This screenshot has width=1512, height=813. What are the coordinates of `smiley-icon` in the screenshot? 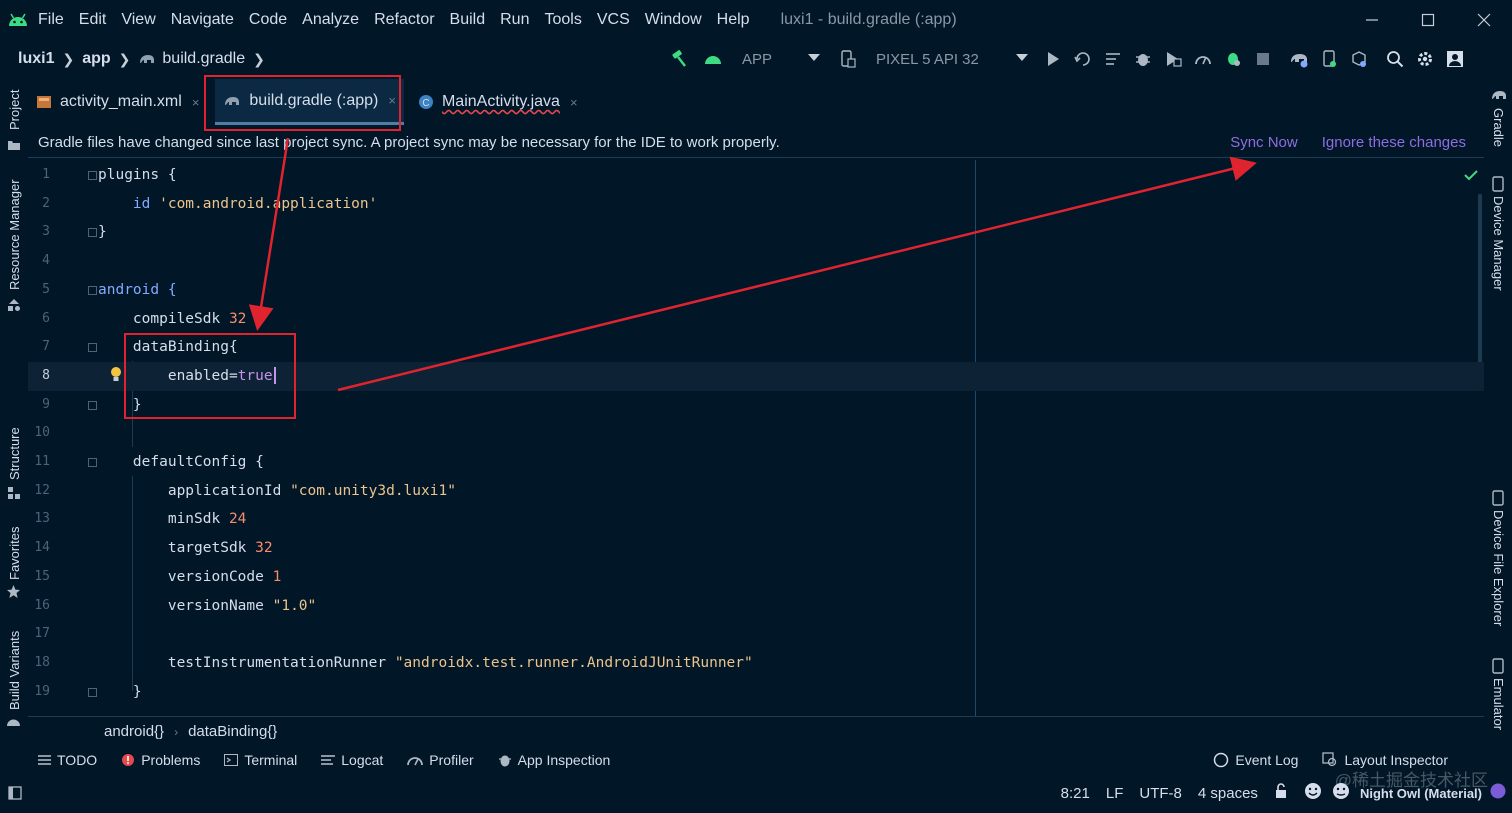 It's located at (1313, 793).